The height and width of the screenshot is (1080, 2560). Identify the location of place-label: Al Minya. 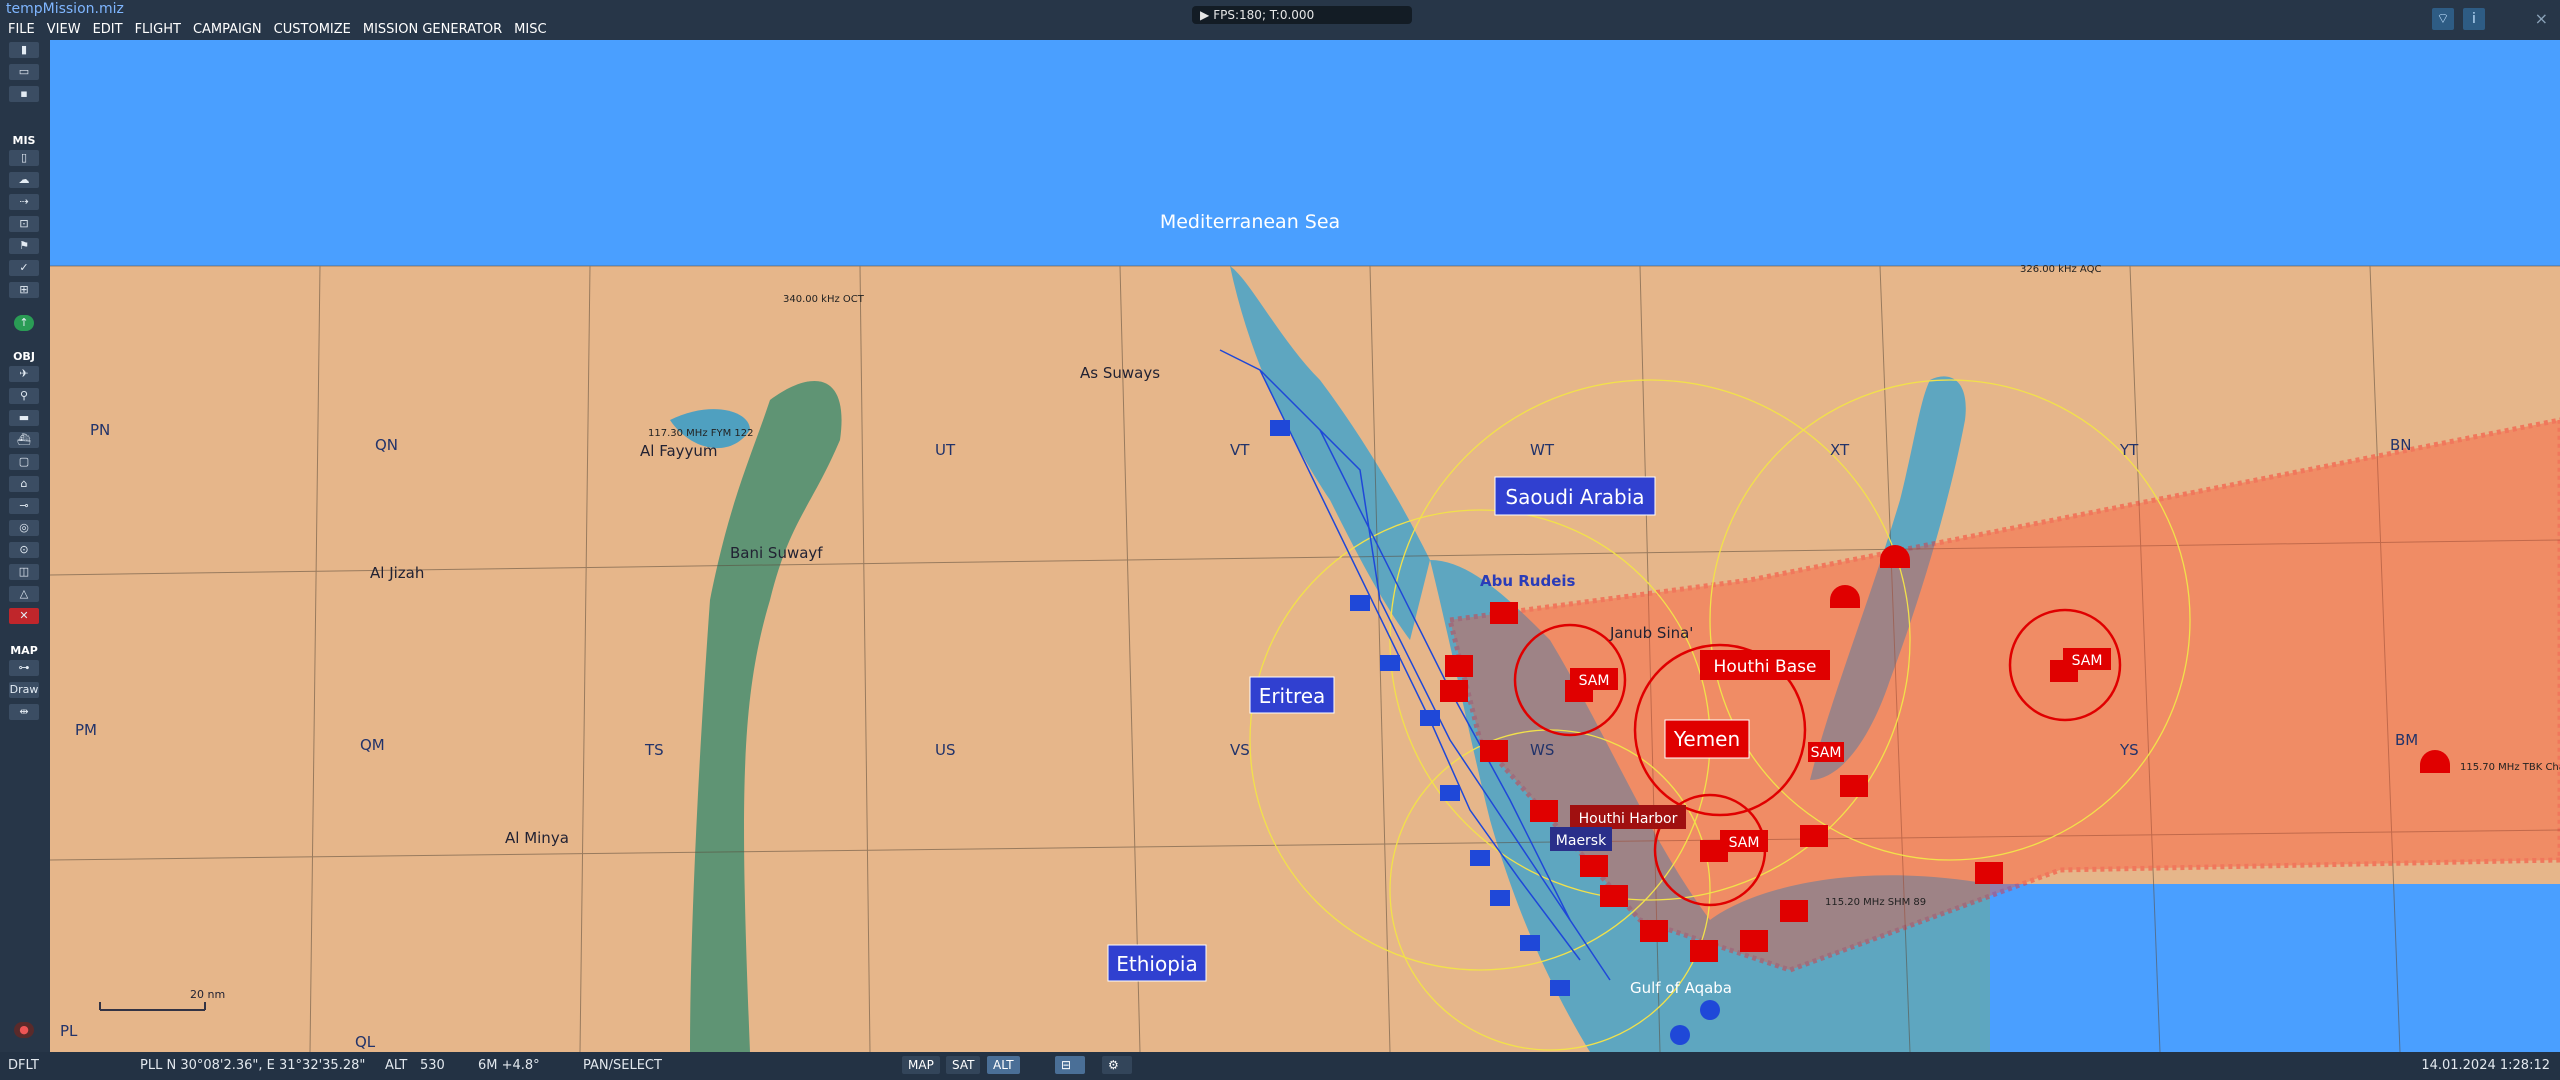
(537, 838).